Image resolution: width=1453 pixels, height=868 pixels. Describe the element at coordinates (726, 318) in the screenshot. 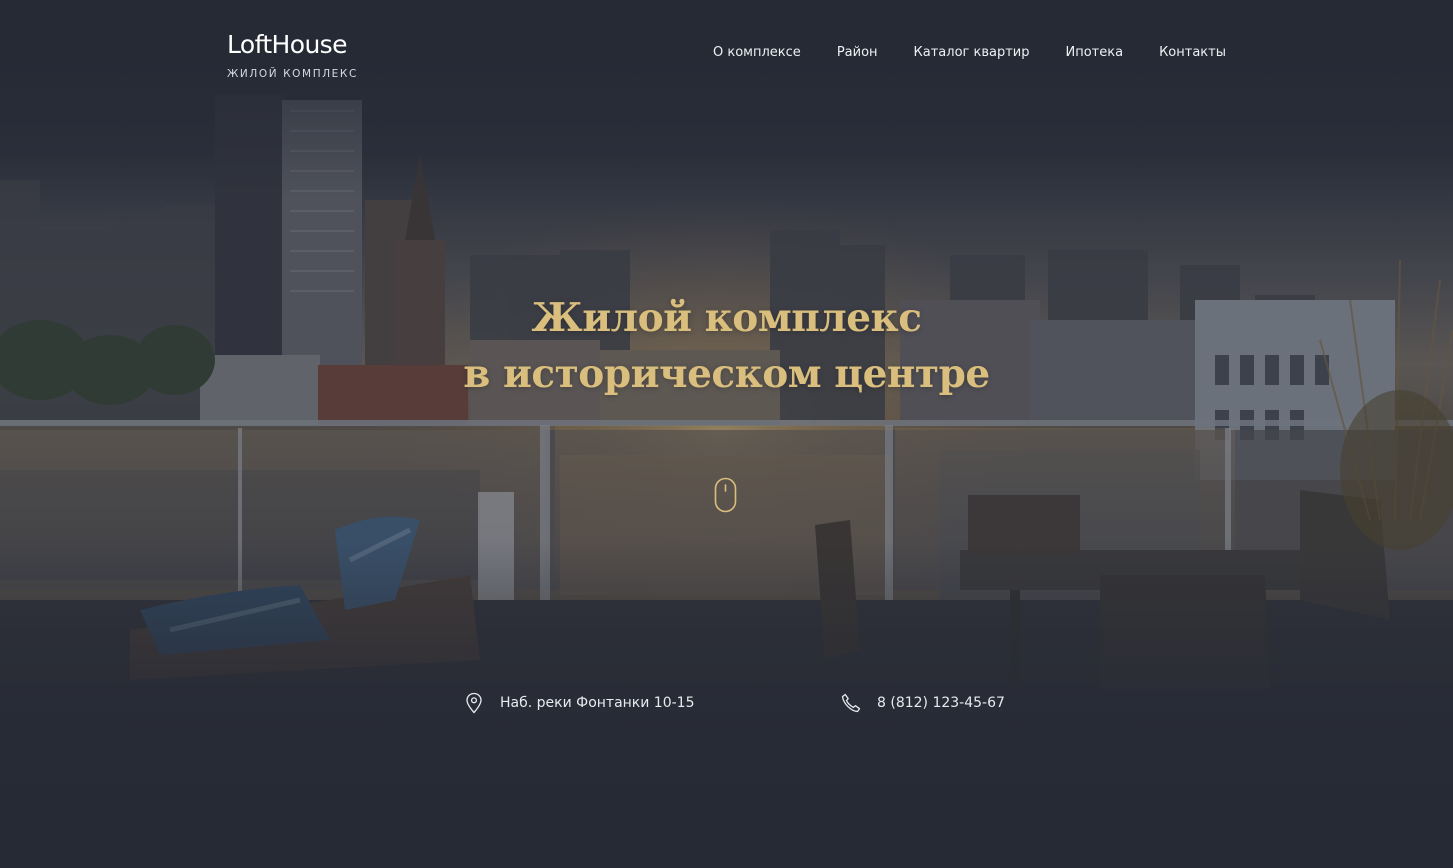

I see `hero-title-line-1: Жилой комплекс` at that location.